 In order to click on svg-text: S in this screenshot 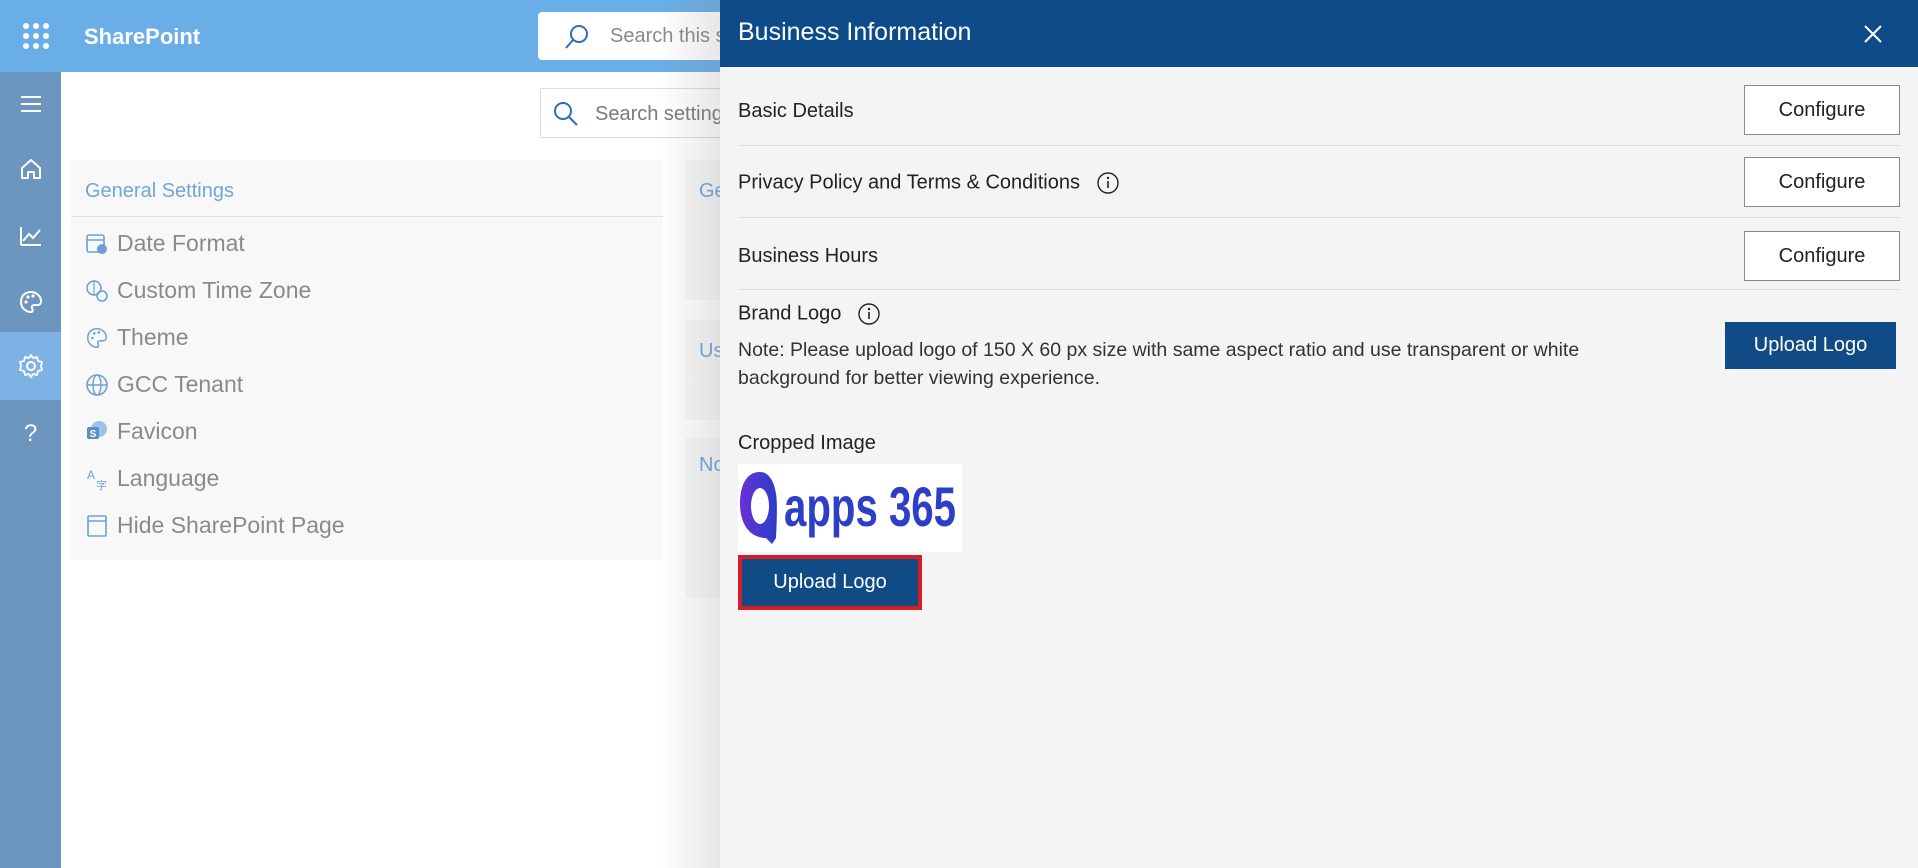, I will do `click(93, 434)`.